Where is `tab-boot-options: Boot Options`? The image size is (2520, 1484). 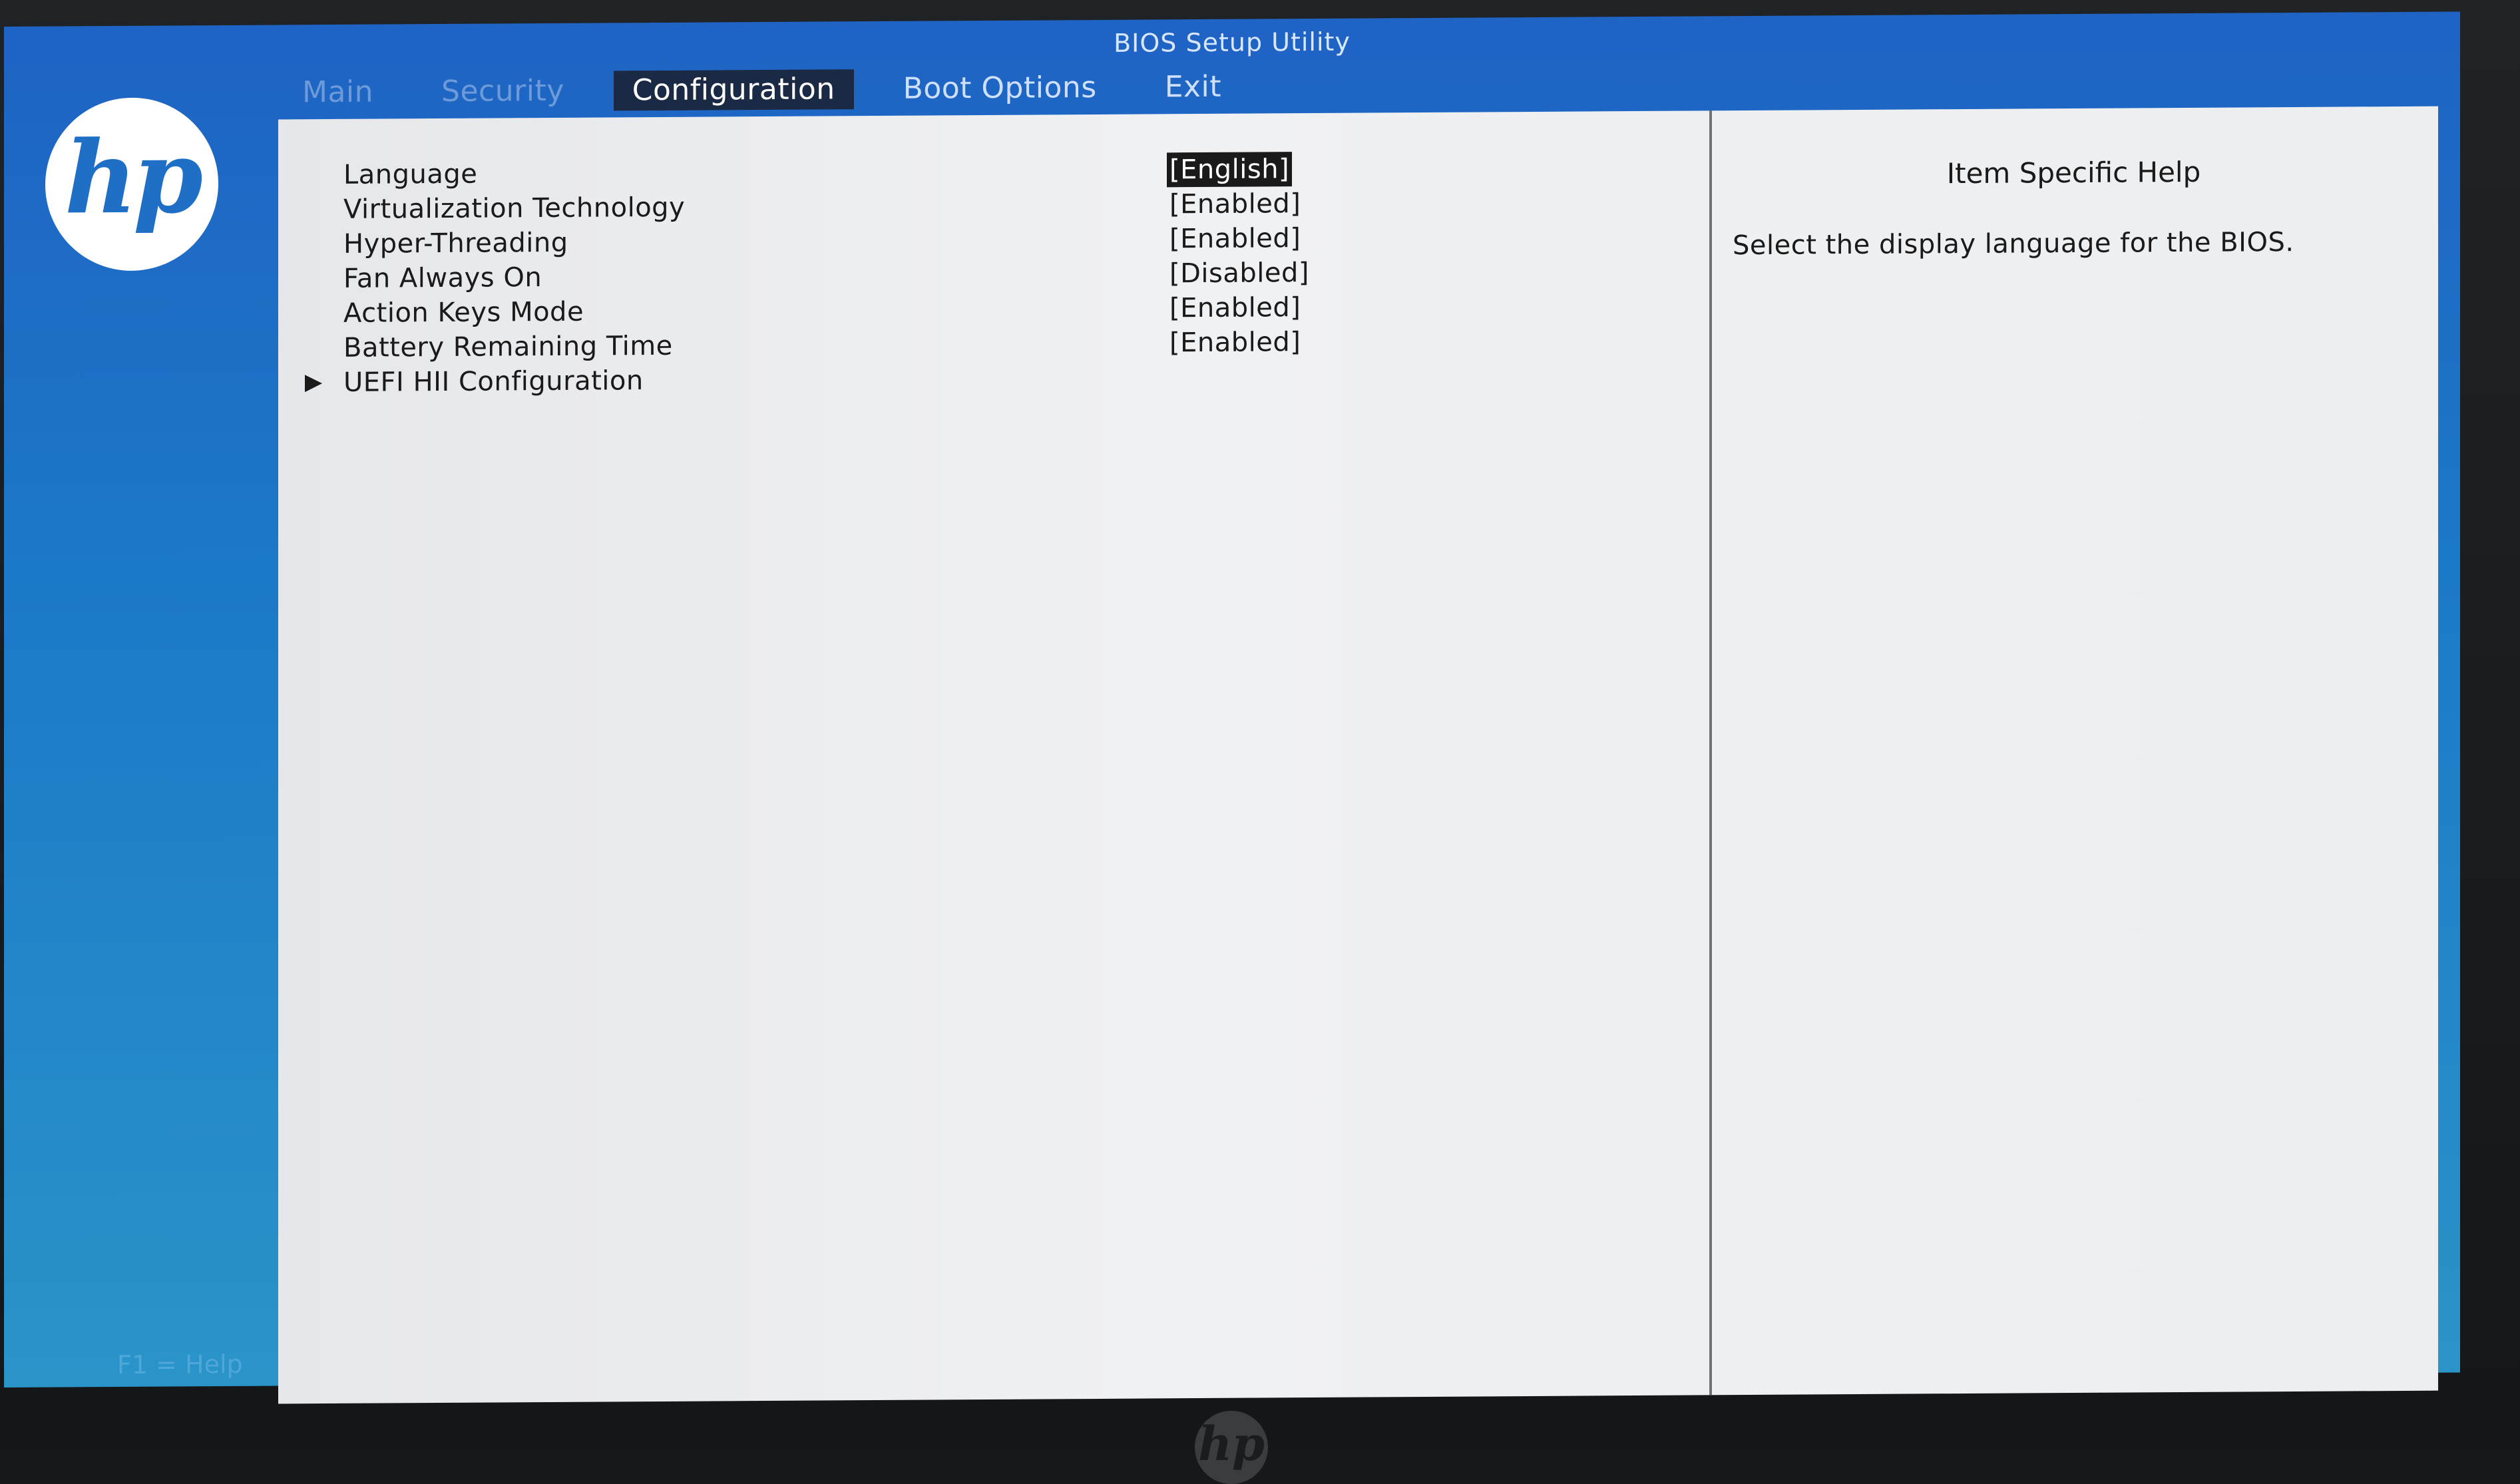
tab-boot-options: Boot Options is located at coordinates (1000, 88).